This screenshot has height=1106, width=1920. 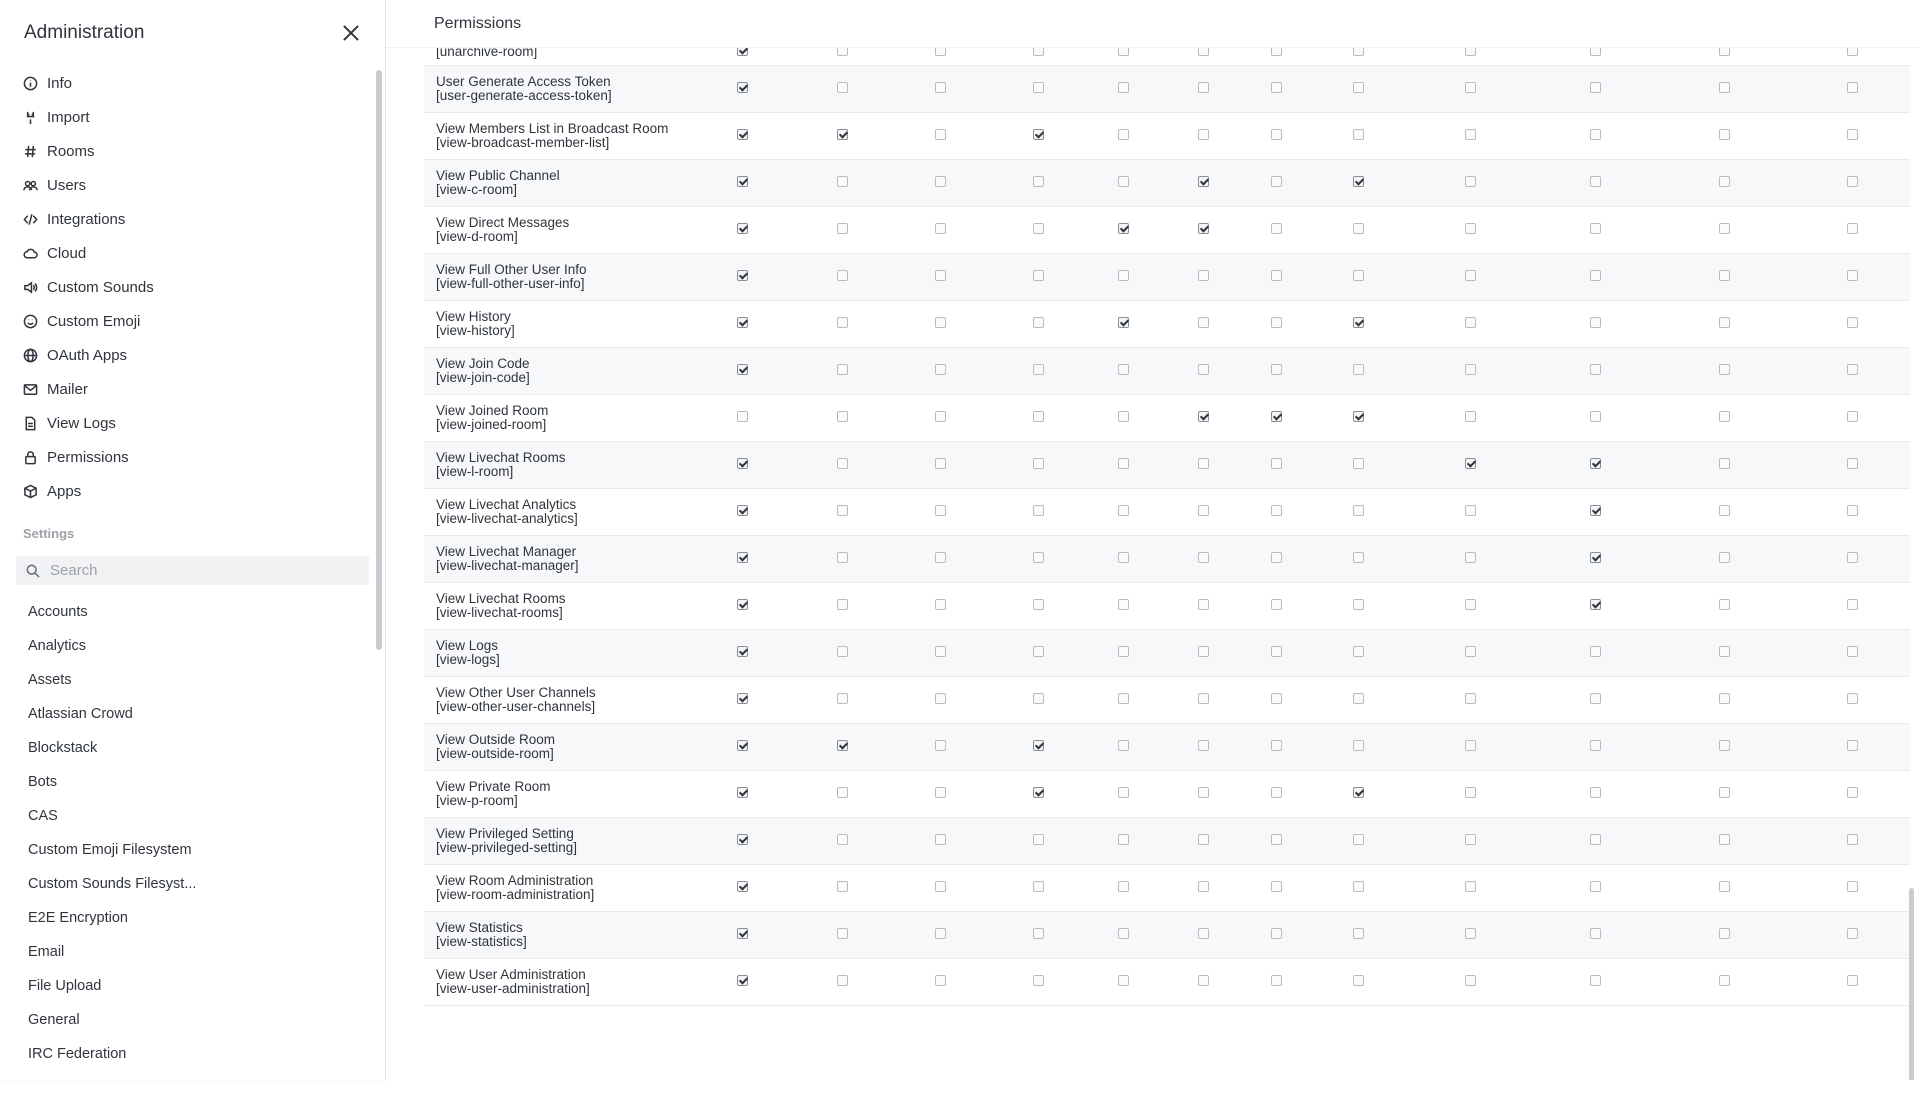 I want to click on sidebar-item-oauth-apps: OAuth Apps, so click(x=192, y=355).